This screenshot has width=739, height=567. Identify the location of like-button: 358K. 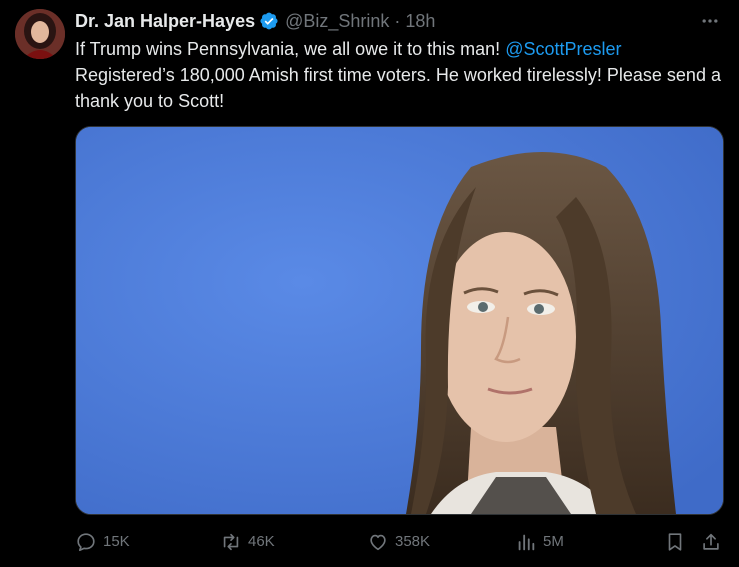
(398, 542).